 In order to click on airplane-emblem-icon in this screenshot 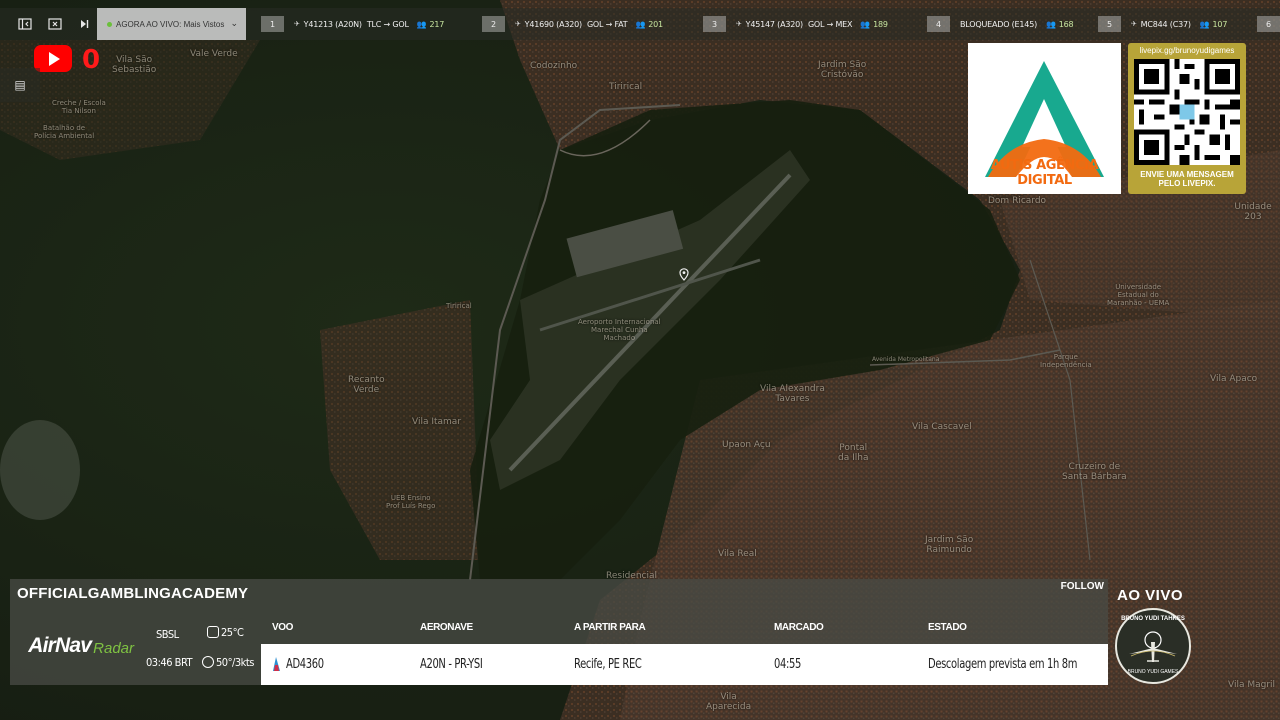, I will do `click(1153, 646)`.